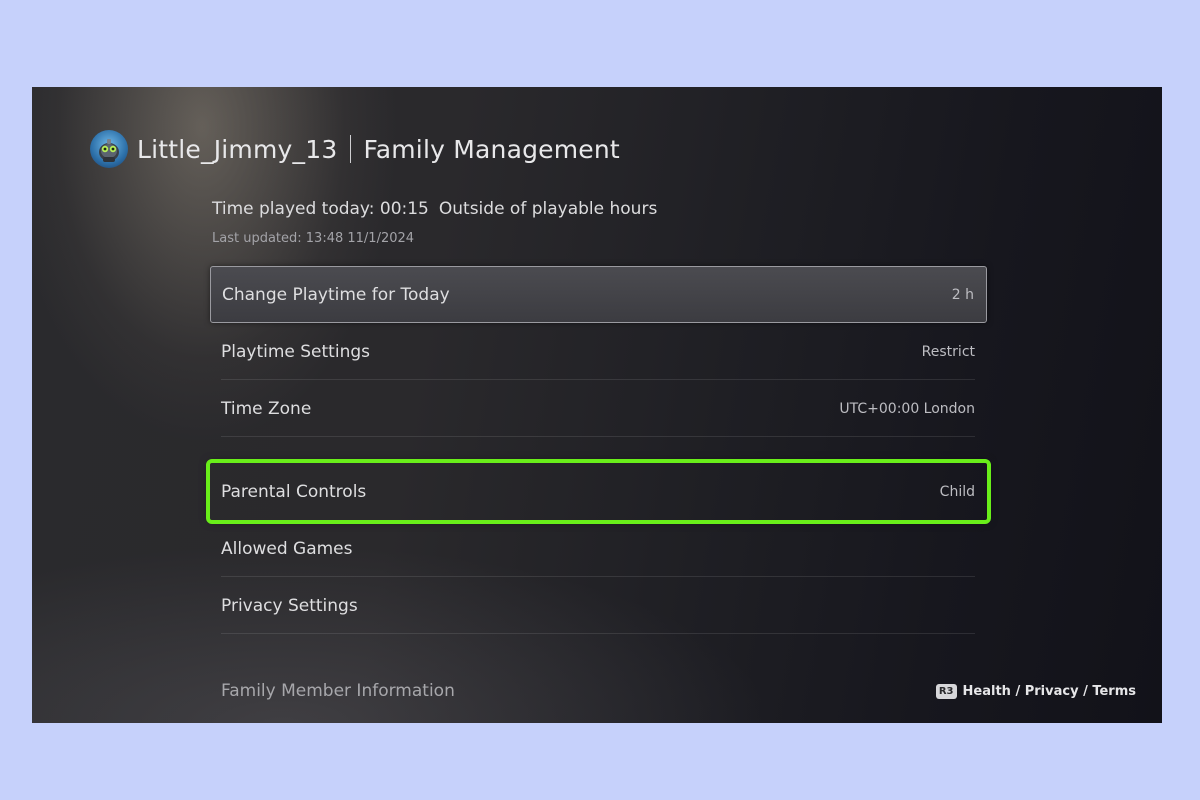 This screenshot has width=1200, height=800. Describe the element at coordinates (295, 351) in the screenshot. I see `menu-item-label: Playtime Settings` at that location.